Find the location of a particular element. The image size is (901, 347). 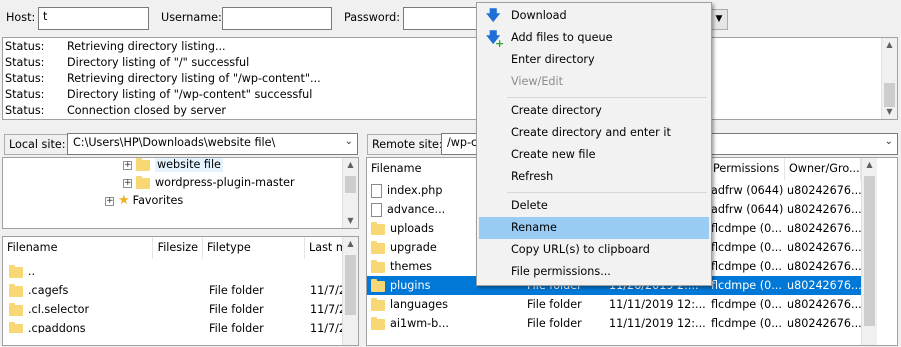

host-input: t is located at coordinates (93, 18).